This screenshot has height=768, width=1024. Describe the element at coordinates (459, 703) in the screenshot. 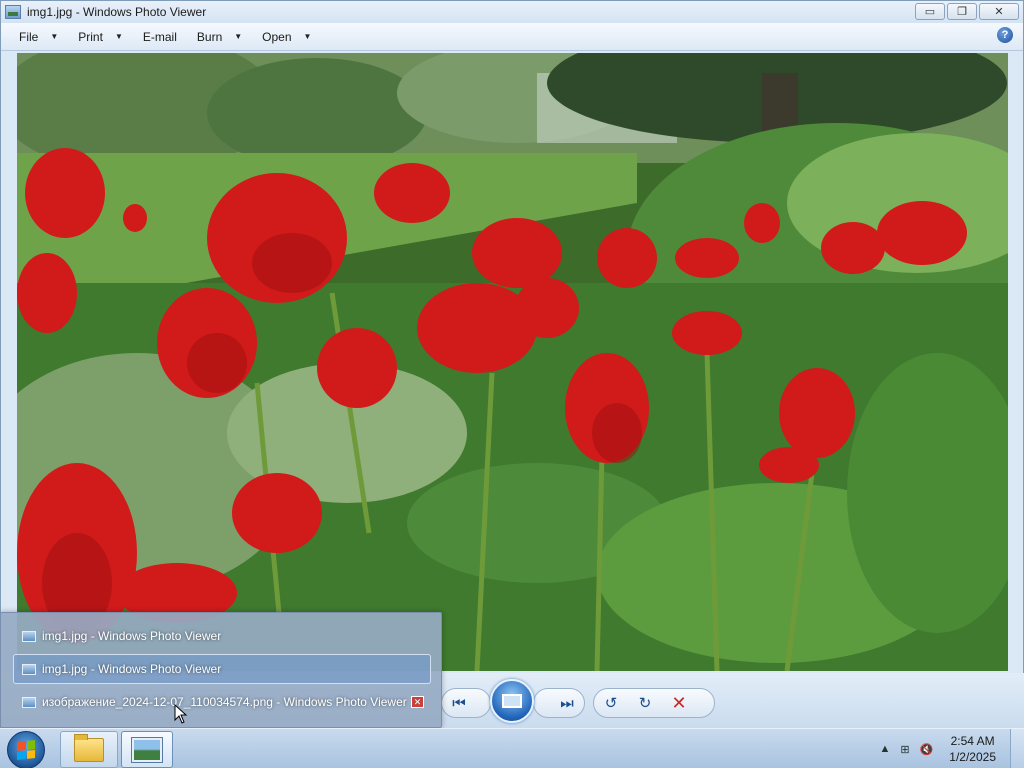

I see `previous-icon: ⏮` at that location.